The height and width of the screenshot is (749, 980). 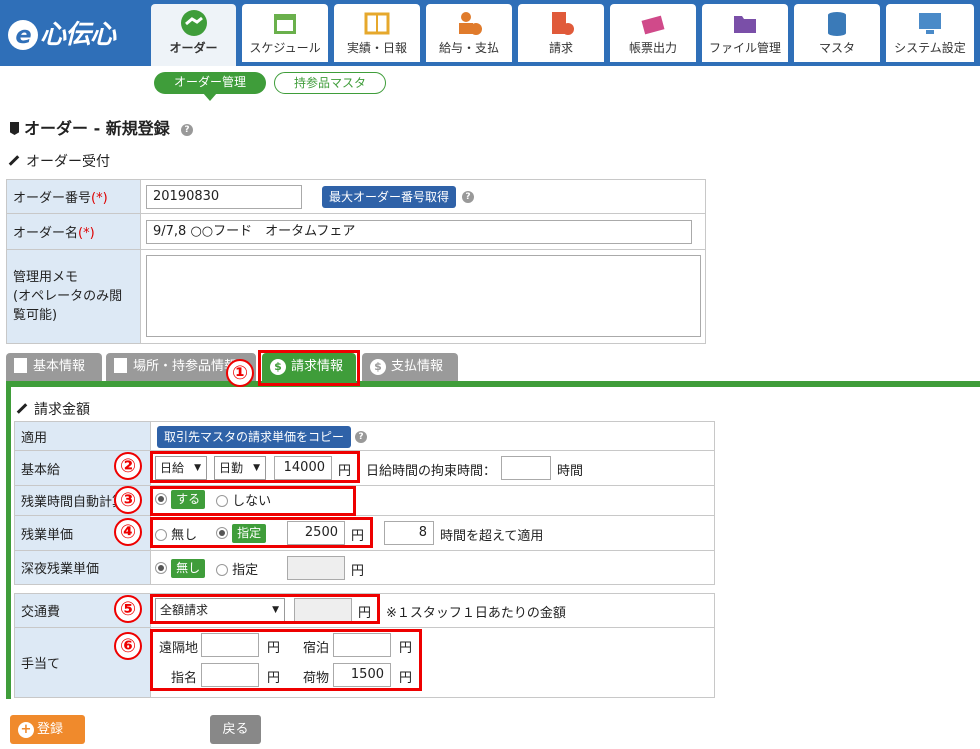 I want to click on memo-textarea, so click(x=423, y=296).